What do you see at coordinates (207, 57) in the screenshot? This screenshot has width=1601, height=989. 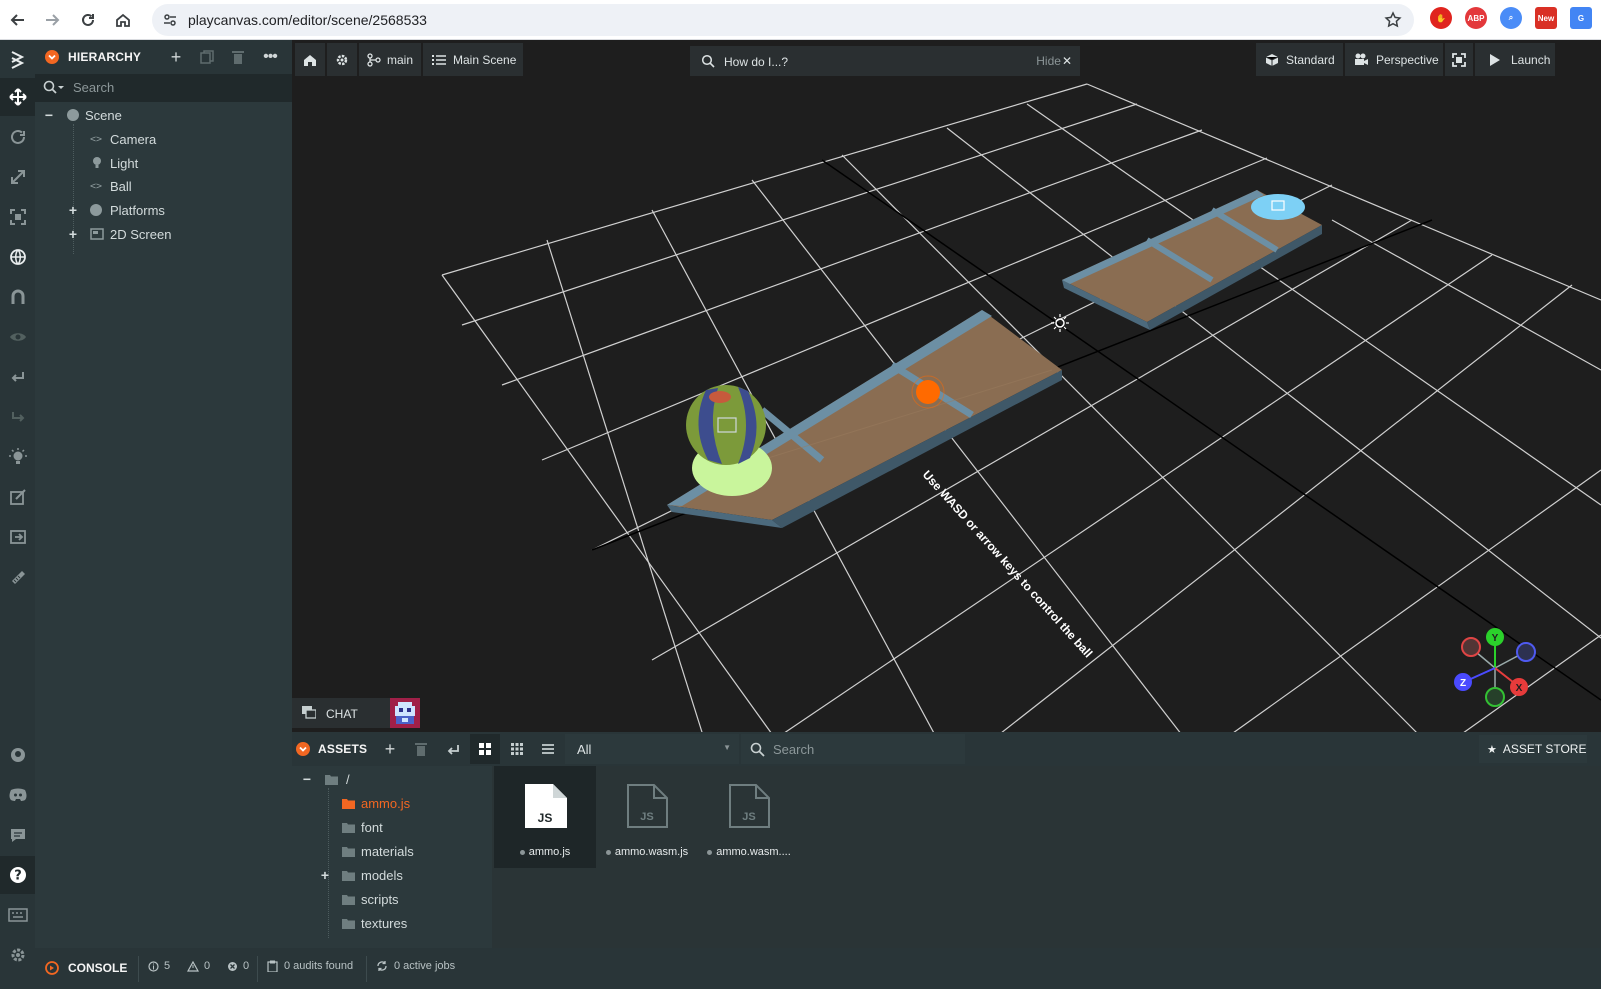 I see `duplicate-entity-button` at bounding box center [207, 57].